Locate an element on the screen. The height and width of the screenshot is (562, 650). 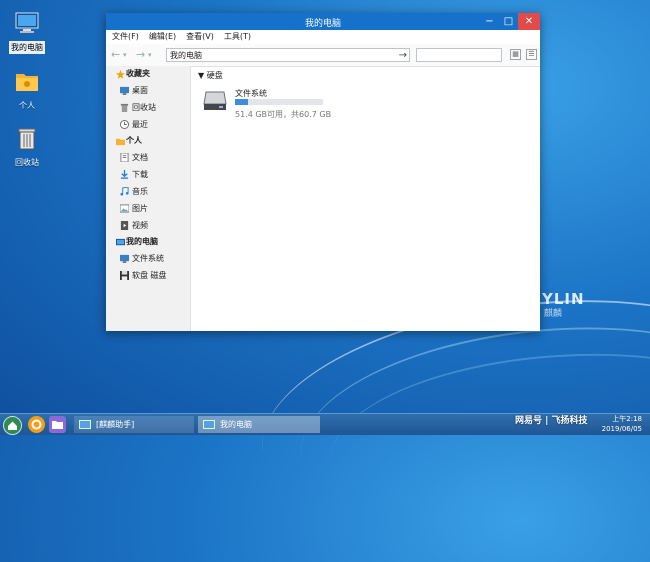
sidebar-section-personal: 个人 is located at coordinates (148, 141).